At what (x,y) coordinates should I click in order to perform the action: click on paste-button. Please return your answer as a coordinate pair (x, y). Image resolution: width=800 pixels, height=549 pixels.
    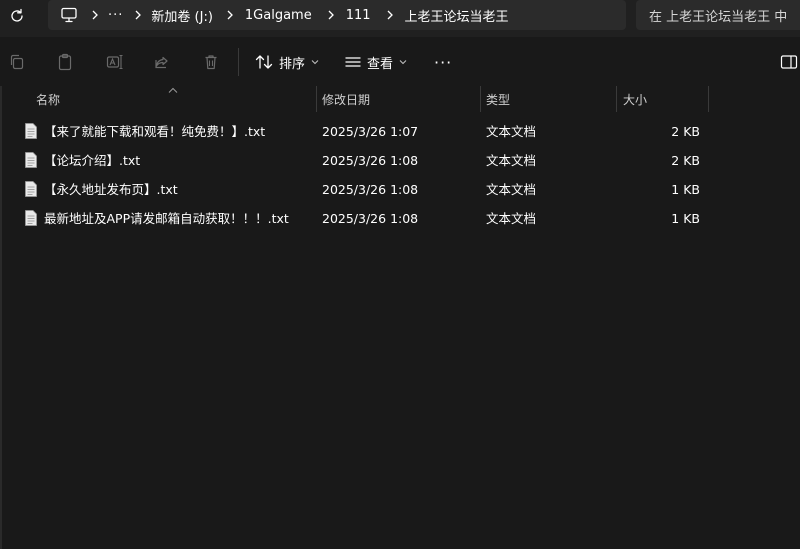
    Looking at the image, I should click on (65, 62).